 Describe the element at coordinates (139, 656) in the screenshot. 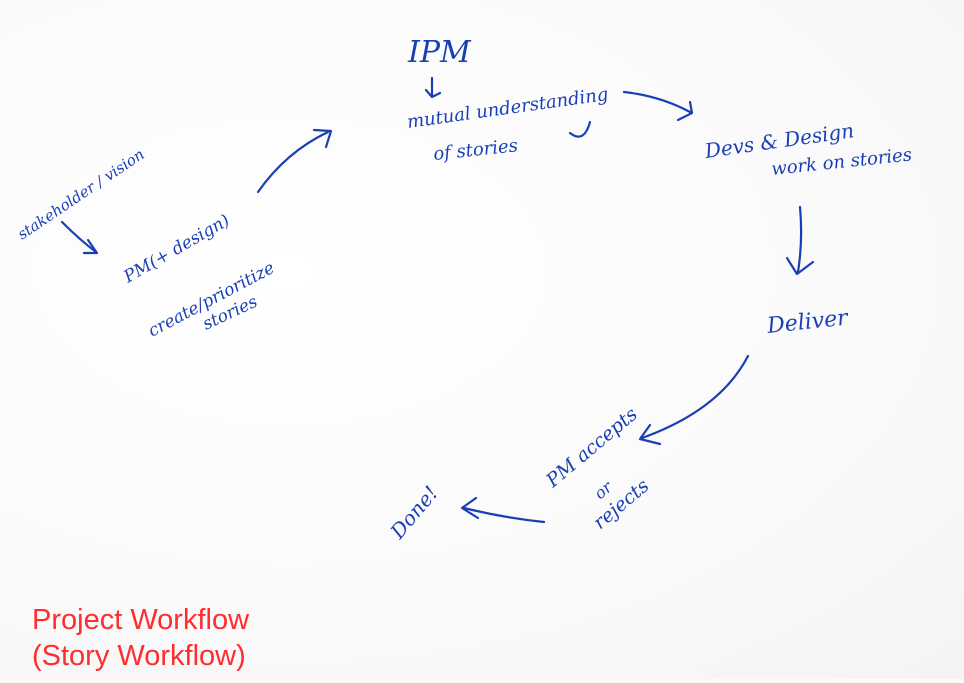

I see `caption-subtitle: (Story Workflow)` at that location.